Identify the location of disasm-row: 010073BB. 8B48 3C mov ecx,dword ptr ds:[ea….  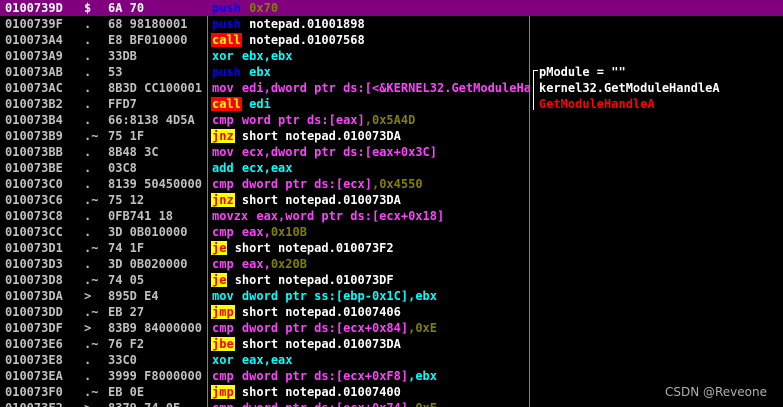
(391, 152).